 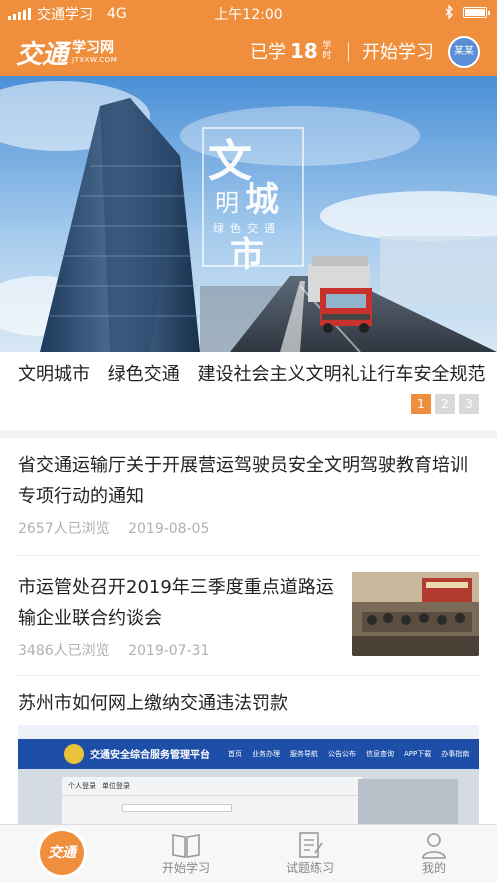 I want to click on learned-prefix: 已学, so click(x=268, y=52).